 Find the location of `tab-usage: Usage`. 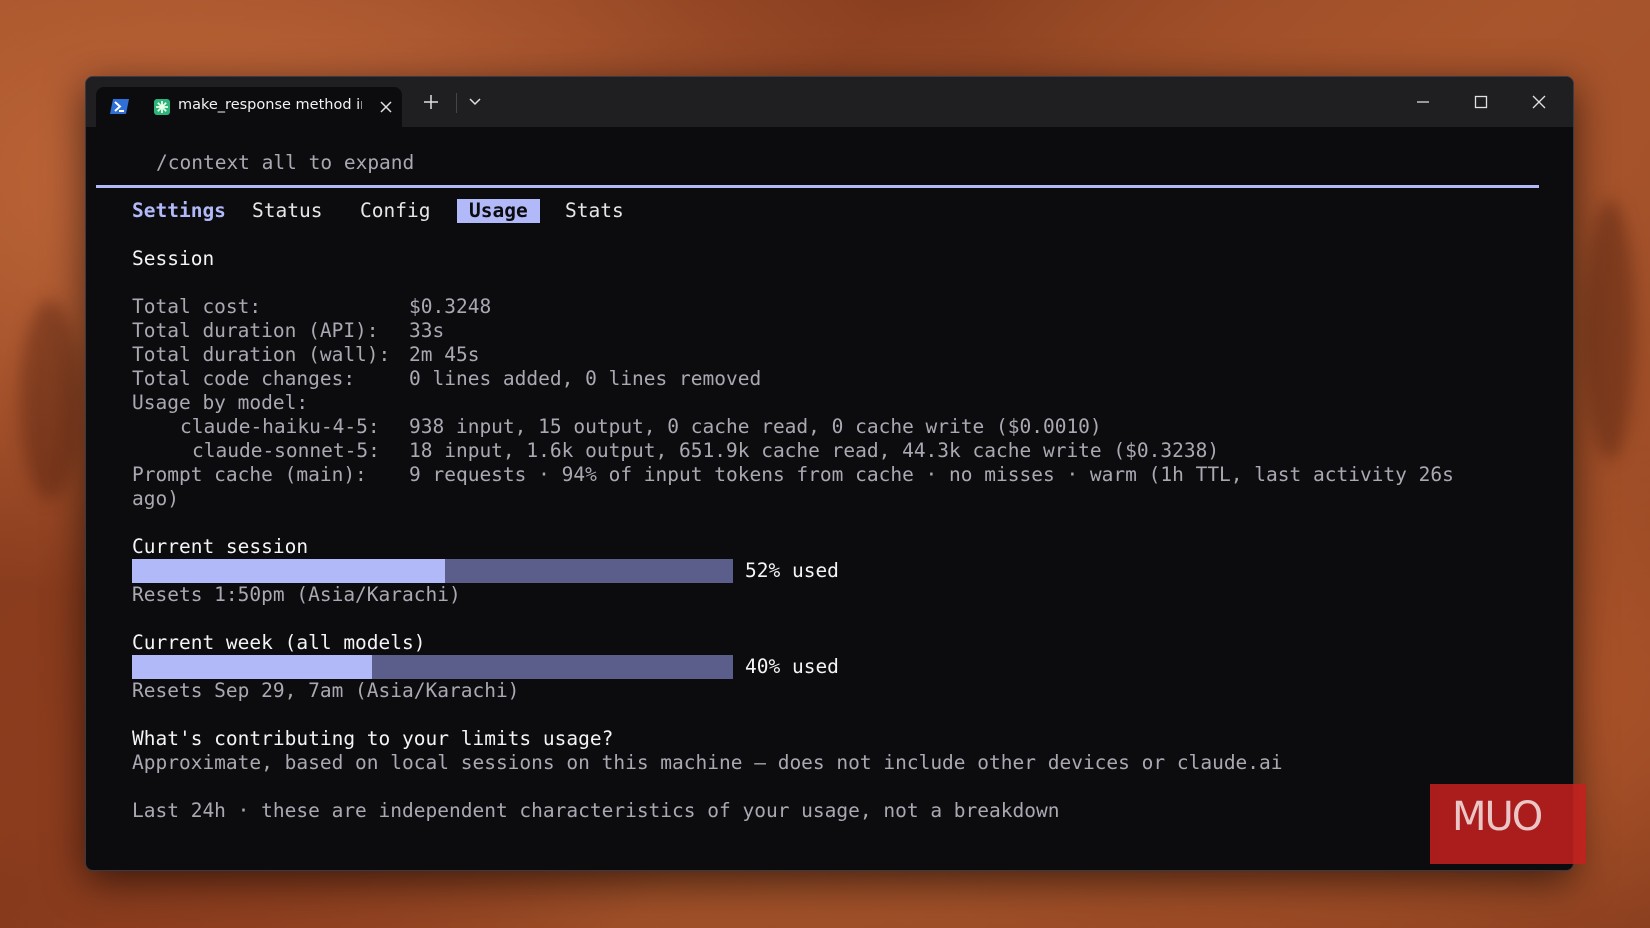

tab-usage: Usage is located at coordinates (498, 211).